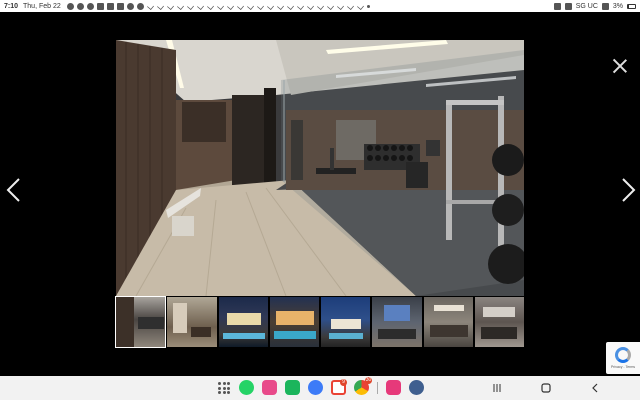  What do you see at coordinates (568, 6) in the screenshot?
I see `wifi-icon` at bounding box center [568, 6].